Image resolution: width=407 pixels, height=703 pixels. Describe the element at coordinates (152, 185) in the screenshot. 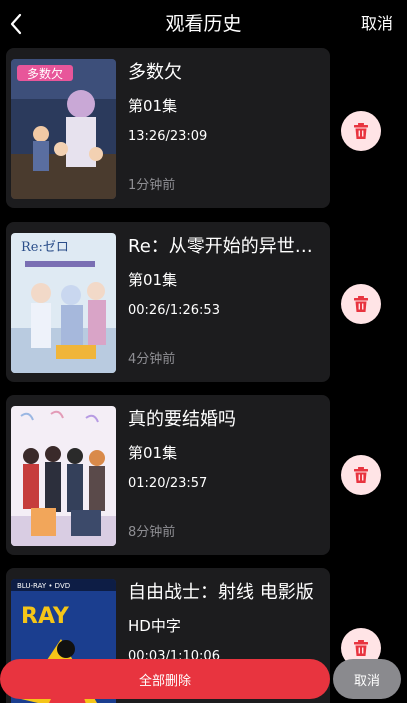

I see `item-time-ago: 1分钟前` at that location.